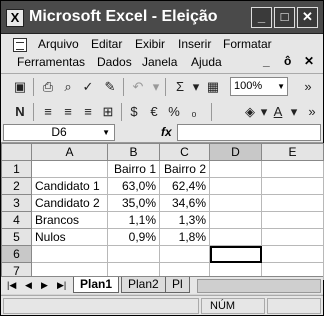  What do you see at coordinates (159, 62) in the screenshot?
I see `menu-janela: Janela` at bounding box center [159, 62].